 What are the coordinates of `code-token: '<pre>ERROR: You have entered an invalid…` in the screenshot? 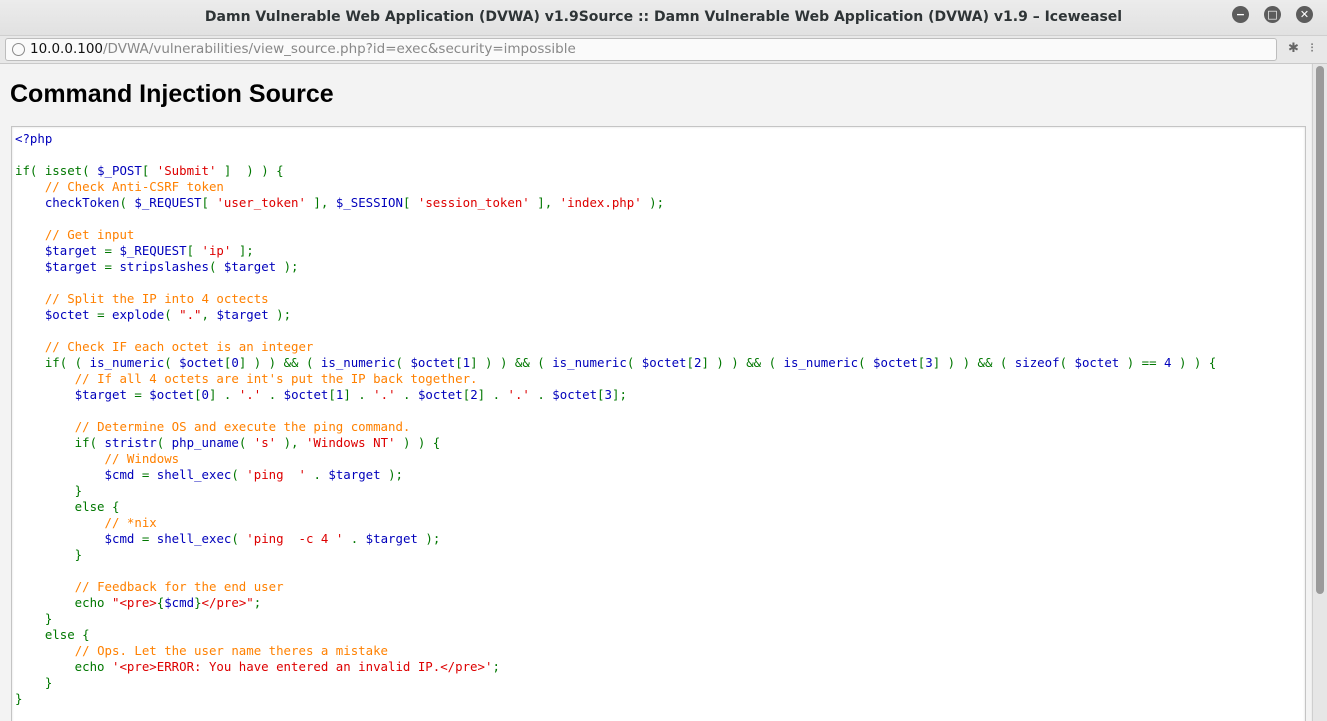 It's located at (302, 666).